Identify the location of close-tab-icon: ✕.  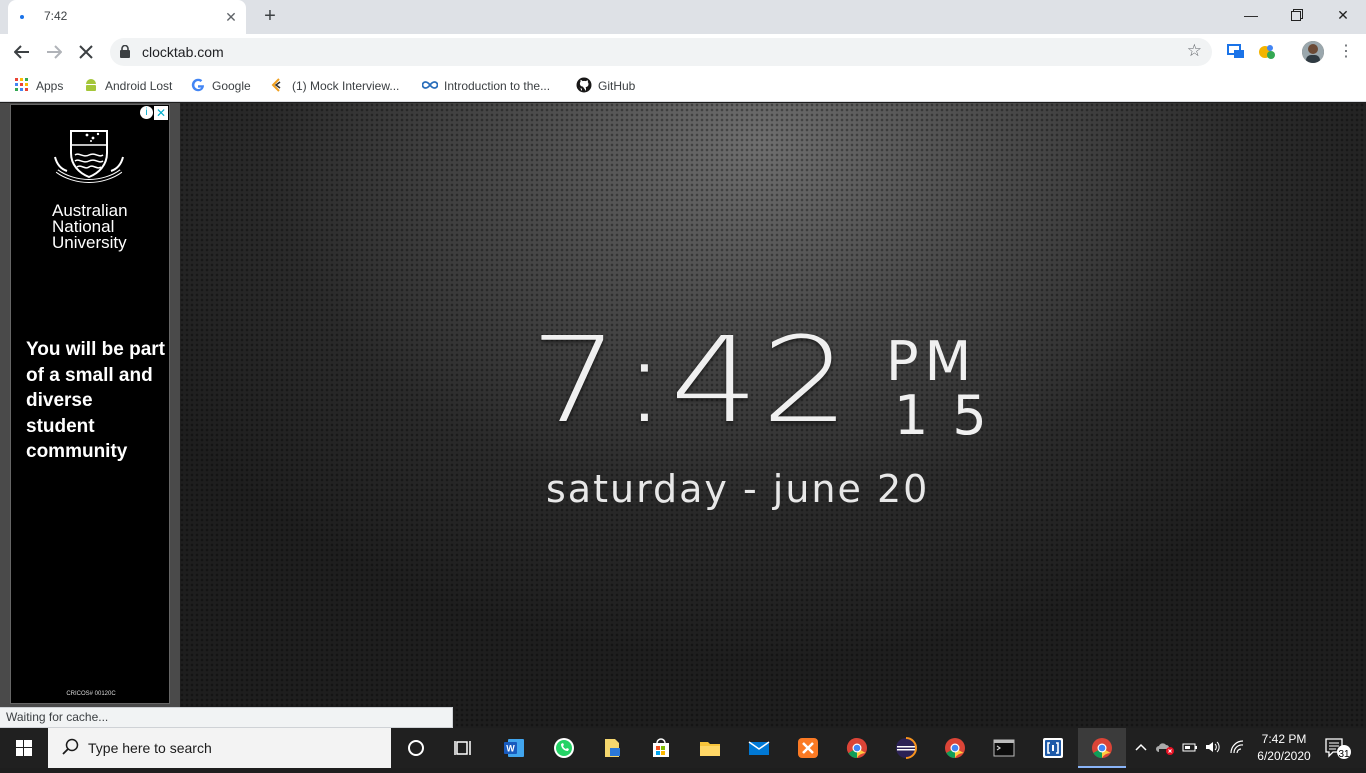
(231, 17).